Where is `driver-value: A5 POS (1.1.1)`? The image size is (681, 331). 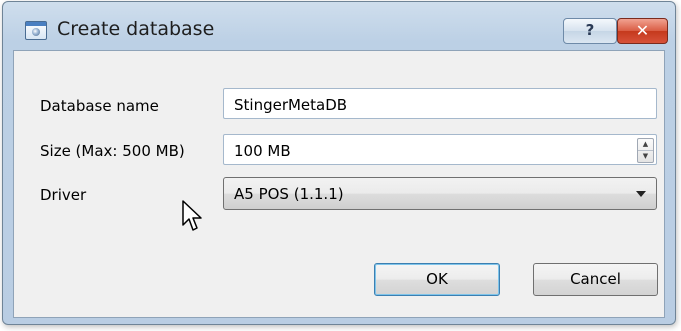 driver-value: A5 POS (1.1.1) is located at coordinates (289, 194).